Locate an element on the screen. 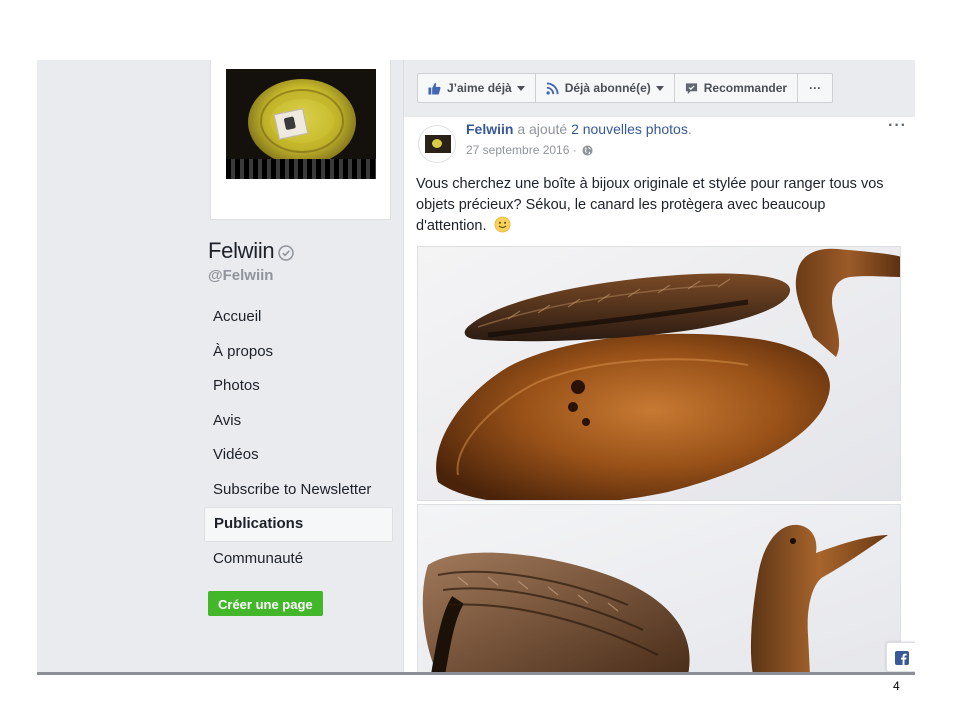 The width and height of the screenshot is (960, 720). facebook-icon is located at coordinates (902, 658).